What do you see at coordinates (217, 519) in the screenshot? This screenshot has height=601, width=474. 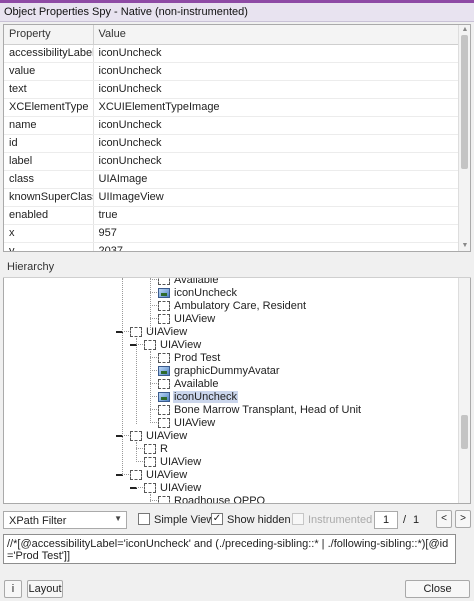 I see `show-hidden-checkbox: ✓` at bounding box center [217, 519].